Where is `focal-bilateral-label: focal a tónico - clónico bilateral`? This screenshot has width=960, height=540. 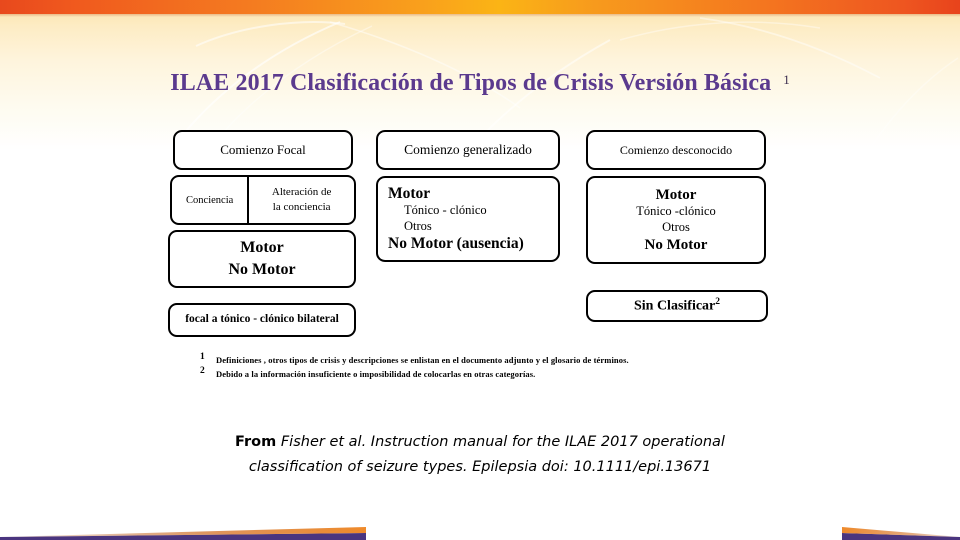 focal-bilateral-label: focal a tónico - clónico bilateral is located at coordinates (262, 319).